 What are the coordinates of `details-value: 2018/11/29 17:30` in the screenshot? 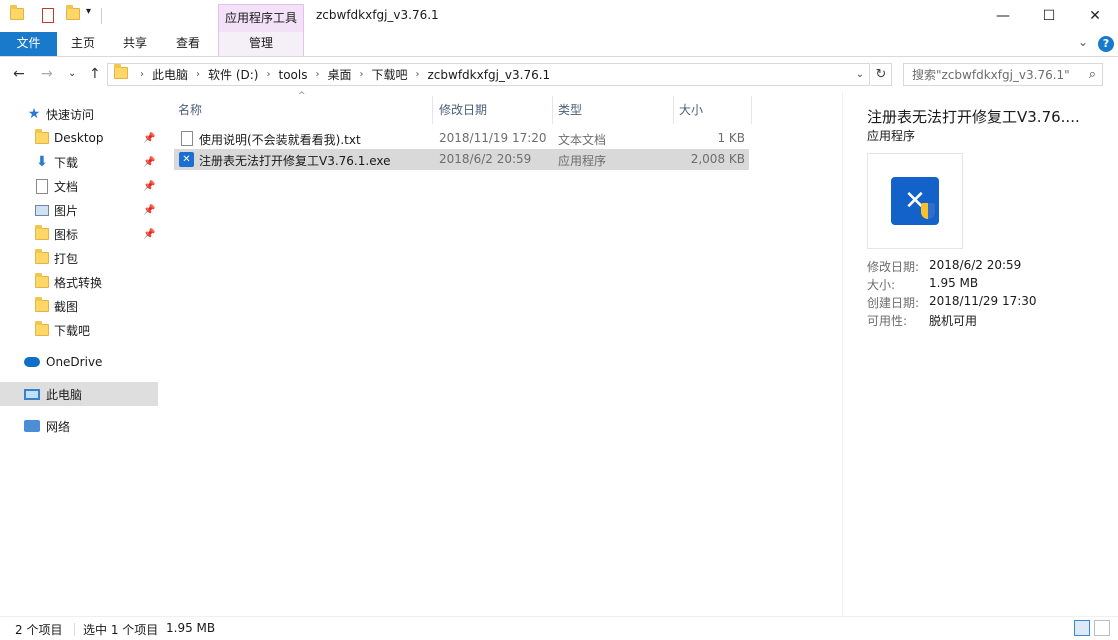 It's located at (983, 301).